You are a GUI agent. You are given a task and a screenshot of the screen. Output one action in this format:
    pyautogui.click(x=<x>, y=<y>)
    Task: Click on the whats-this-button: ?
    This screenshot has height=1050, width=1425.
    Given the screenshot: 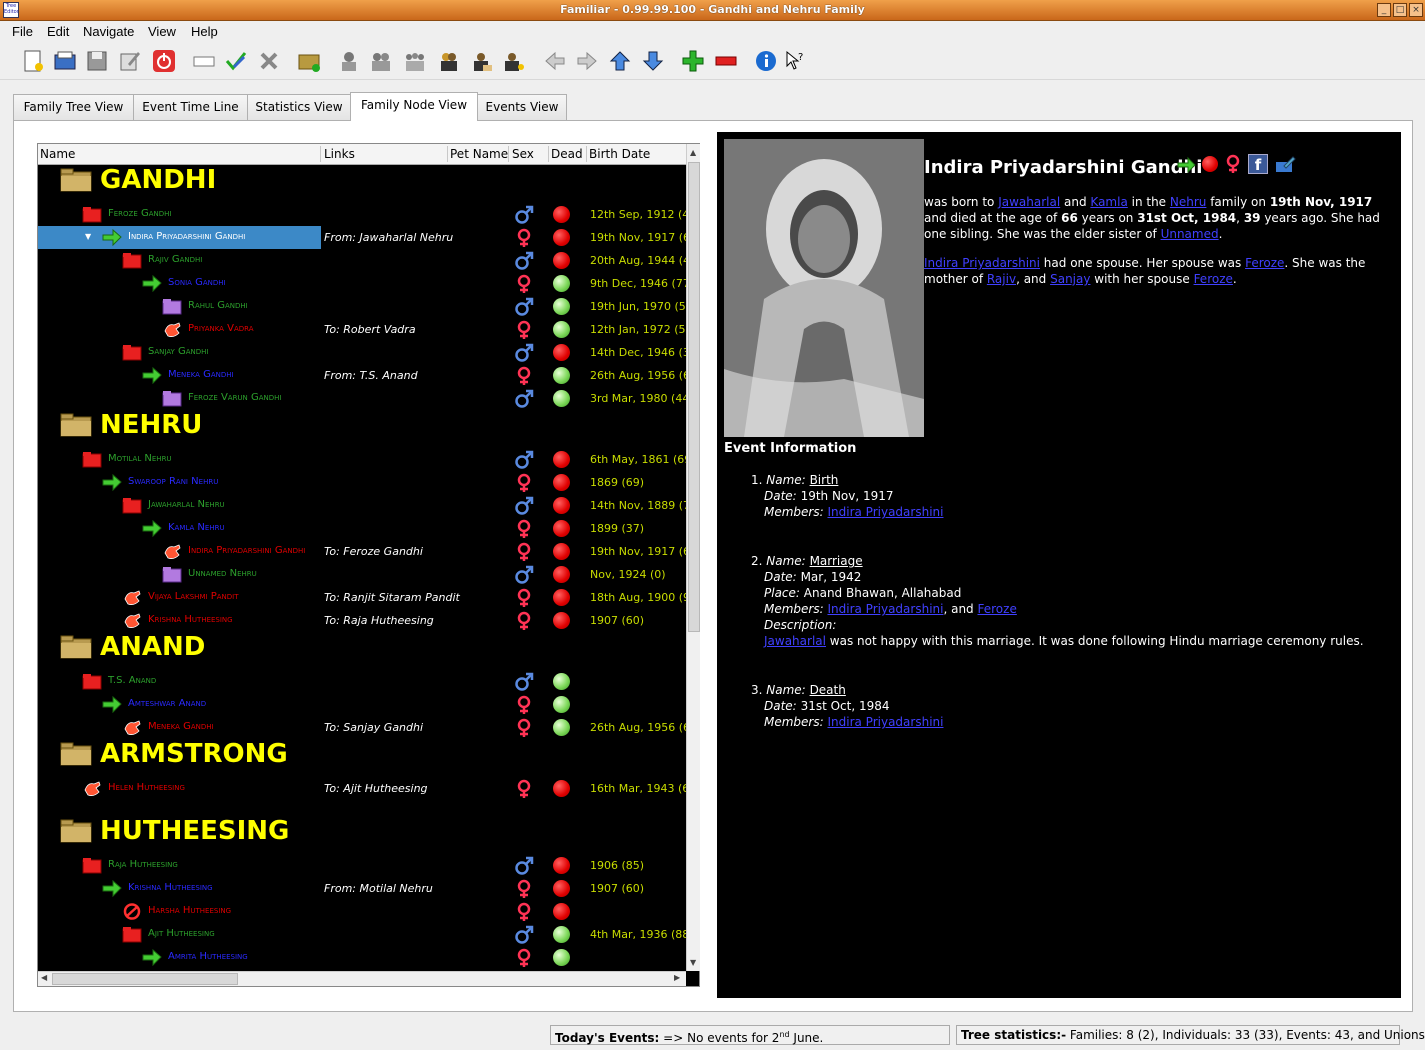 What is the action you would take?
    pyautogui.click(x=796, y=61)
    